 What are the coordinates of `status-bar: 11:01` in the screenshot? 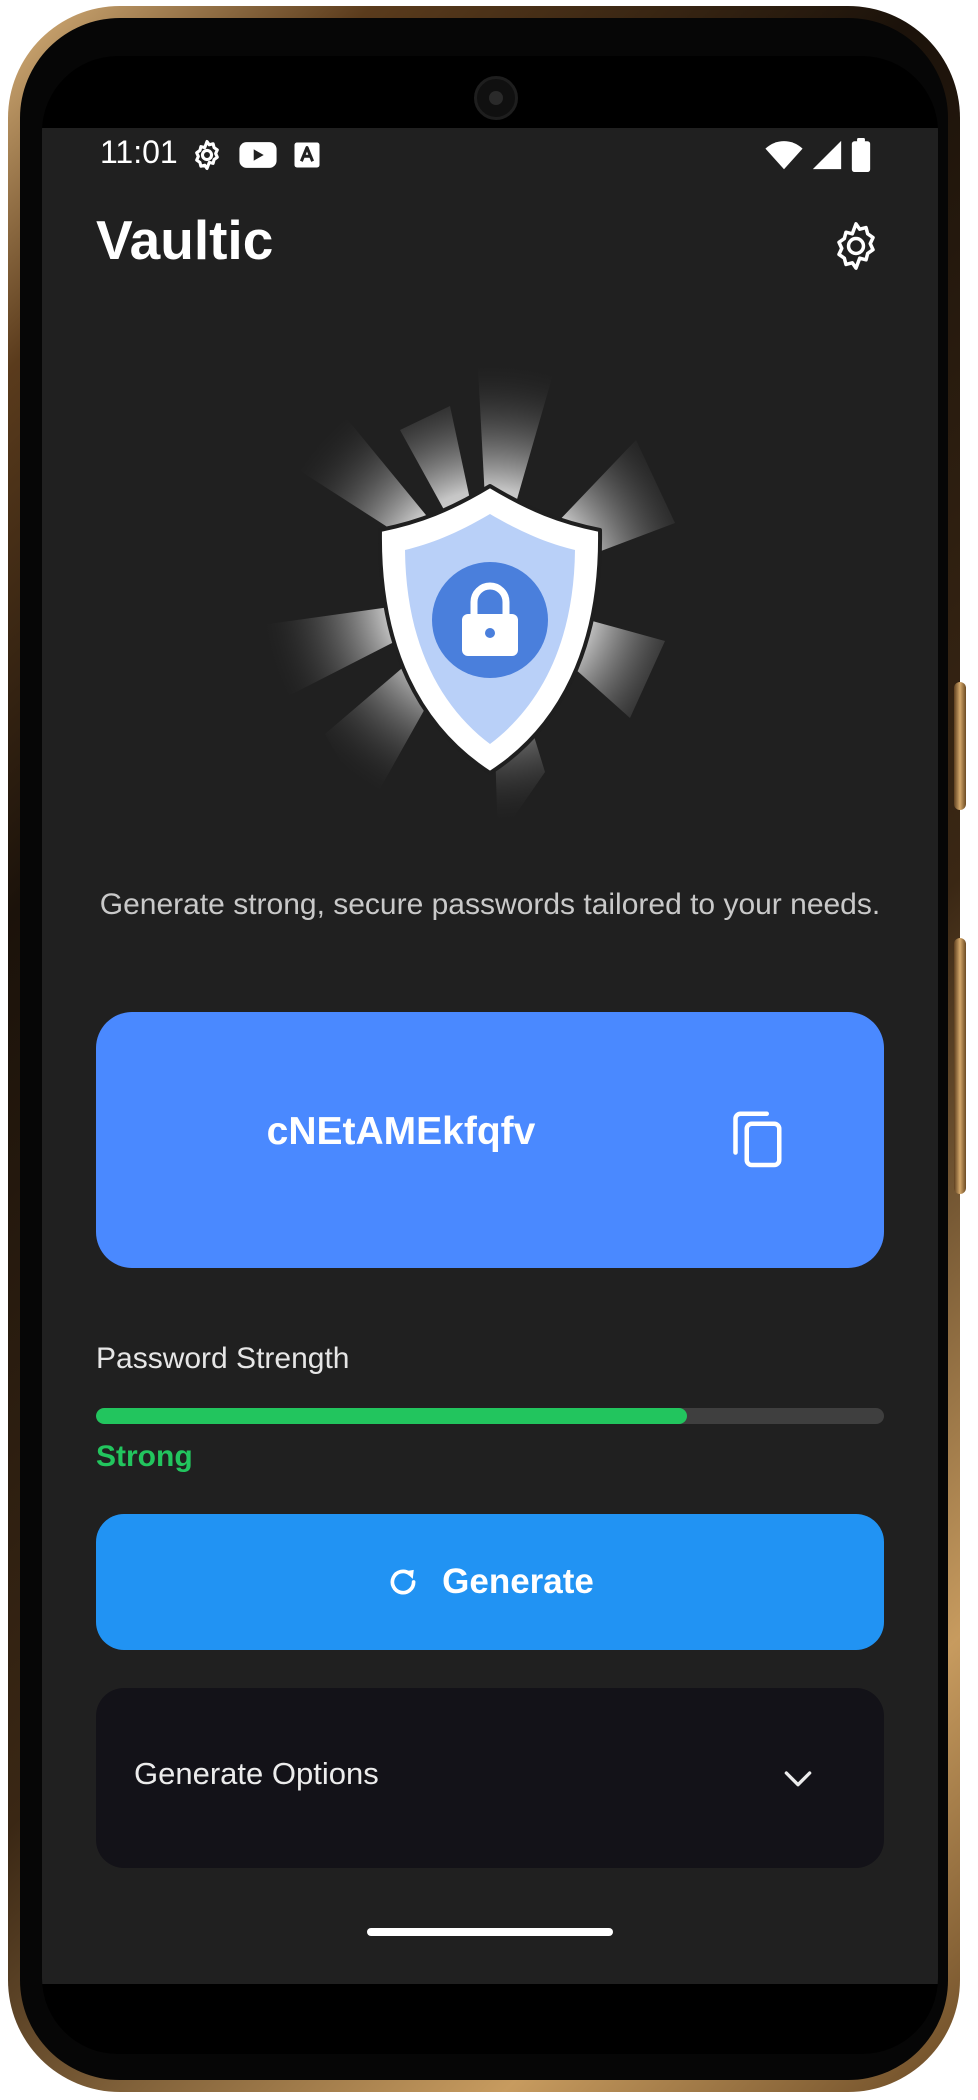 It's located at (490, 158).